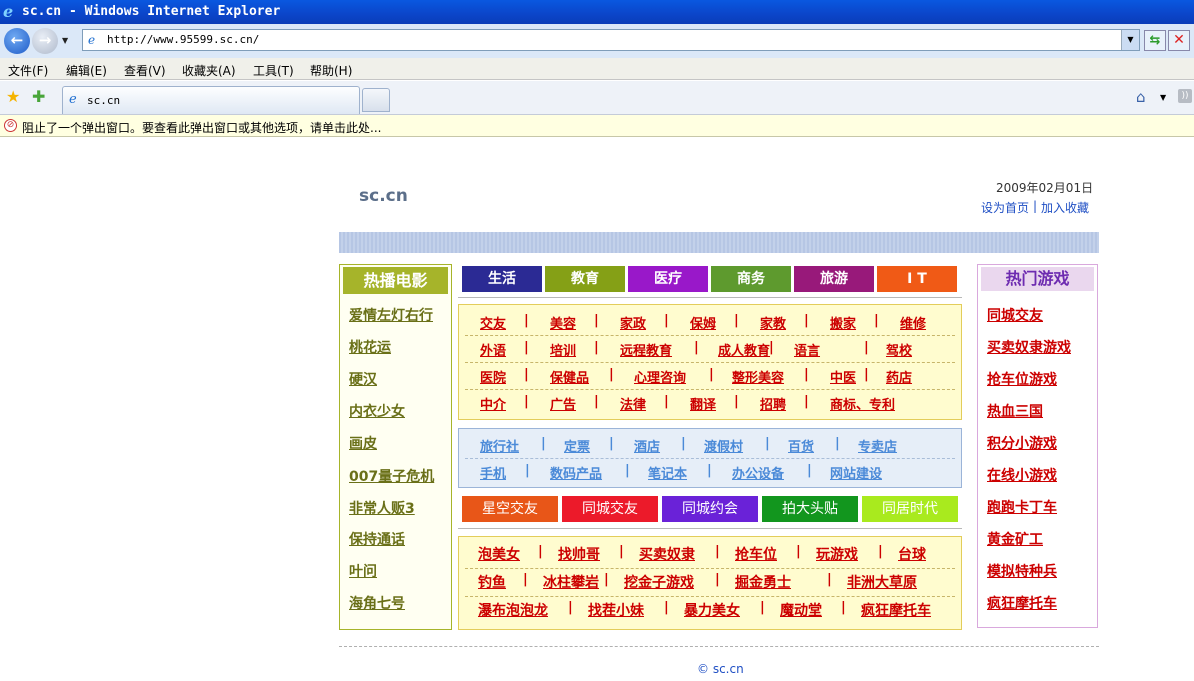 The width and height of the screenshot is (1194, 681). I want to click on new-tab-button, so click(376, 100).